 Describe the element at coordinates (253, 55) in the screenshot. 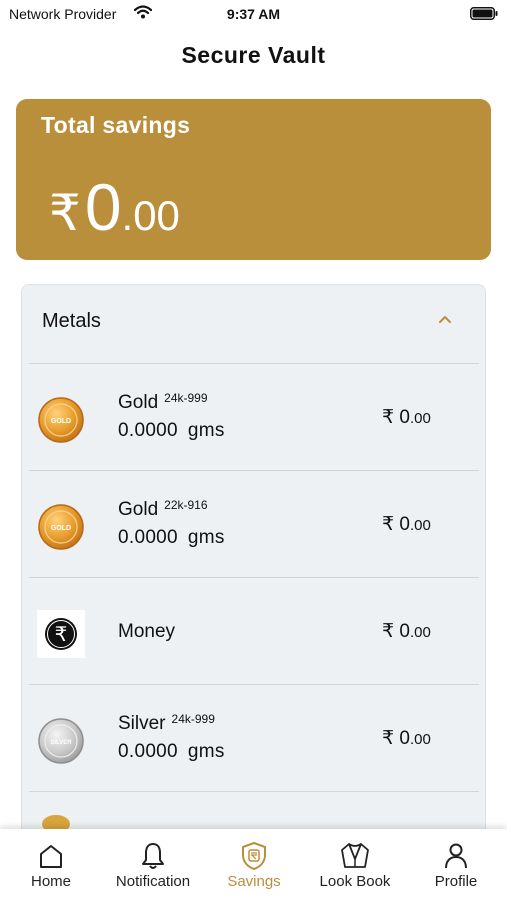

I see `page-title: Secure Vault` at that location.